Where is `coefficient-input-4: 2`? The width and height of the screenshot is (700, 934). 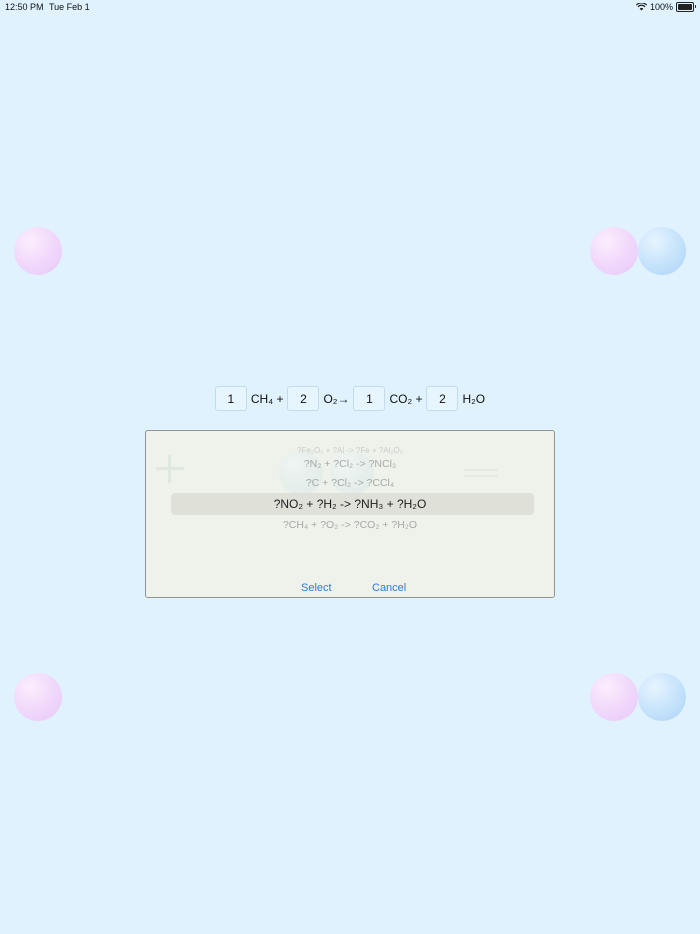 coefficient-input-4: 2 is located at coordinates (442, 398).